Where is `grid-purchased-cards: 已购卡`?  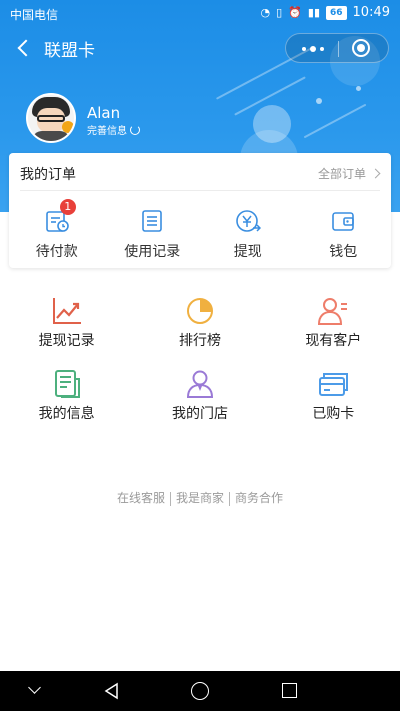 grid-purchased-cards: 已购卡 is located at coordinates (333, 401).